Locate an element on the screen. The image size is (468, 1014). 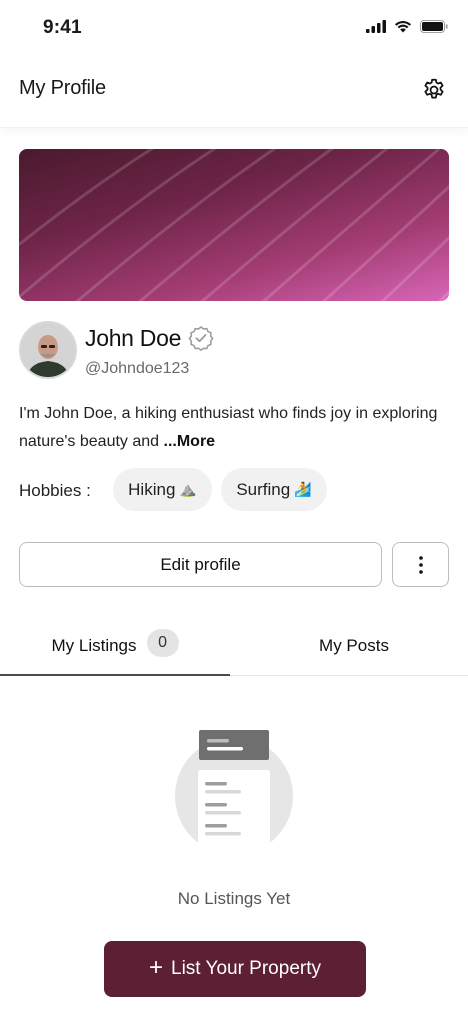
wifi-icon is located at coordinates (403, 26).